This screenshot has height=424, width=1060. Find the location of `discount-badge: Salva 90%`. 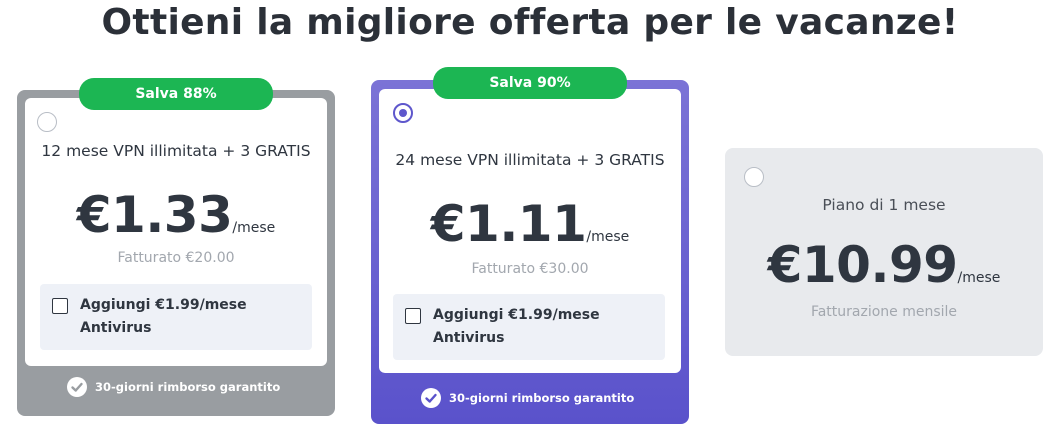

discount-badge: Salva 90% is located at coordinates (530, 83).